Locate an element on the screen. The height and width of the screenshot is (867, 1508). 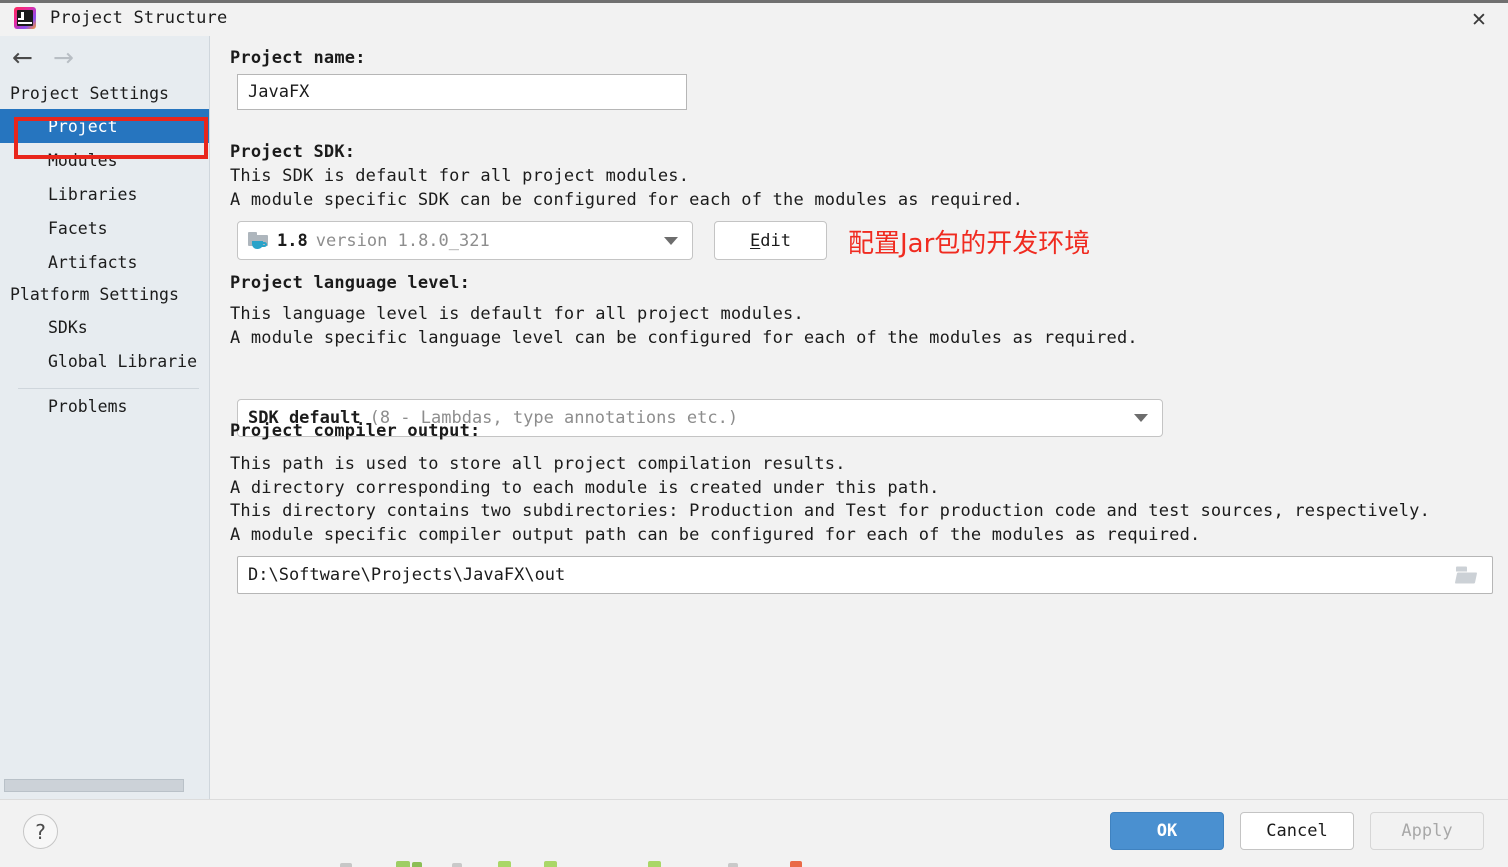
project-name-value: JavaFX is located at coordinates (279, 92).